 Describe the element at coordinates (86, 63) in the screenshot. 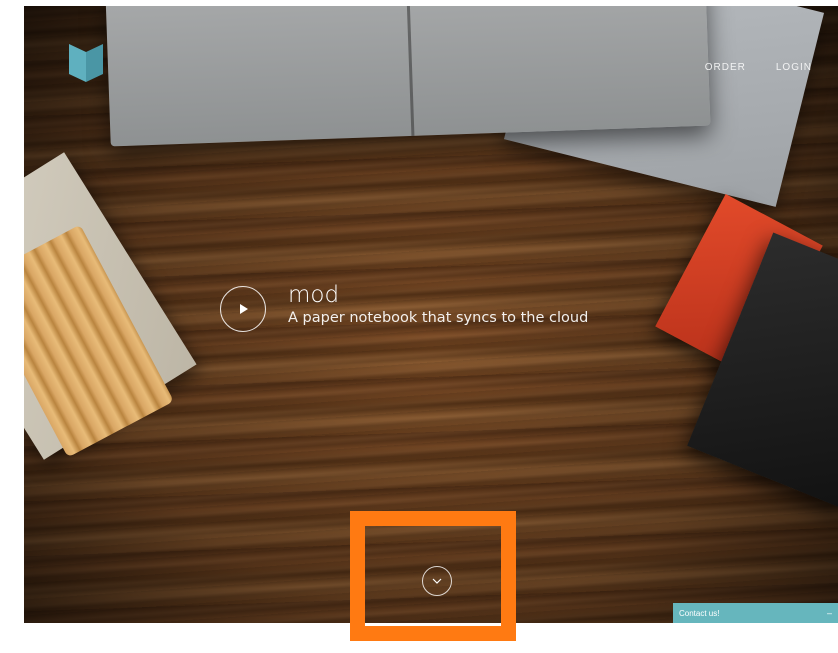

I see `bookmark-logo-icon` at that location.